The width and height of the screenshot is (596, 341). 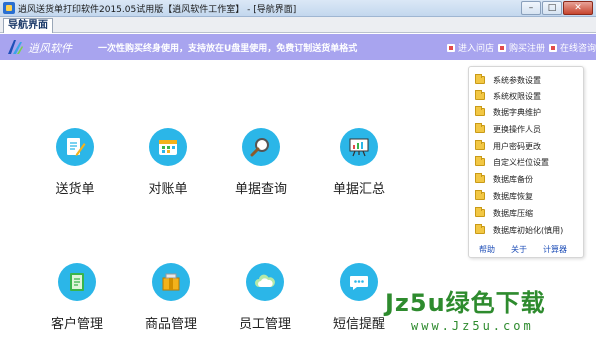 What do you see at coordinates (572, 47) in the screenshot?
I see `online-consult-link: 在线咨询` at bounding box center [572, 47].